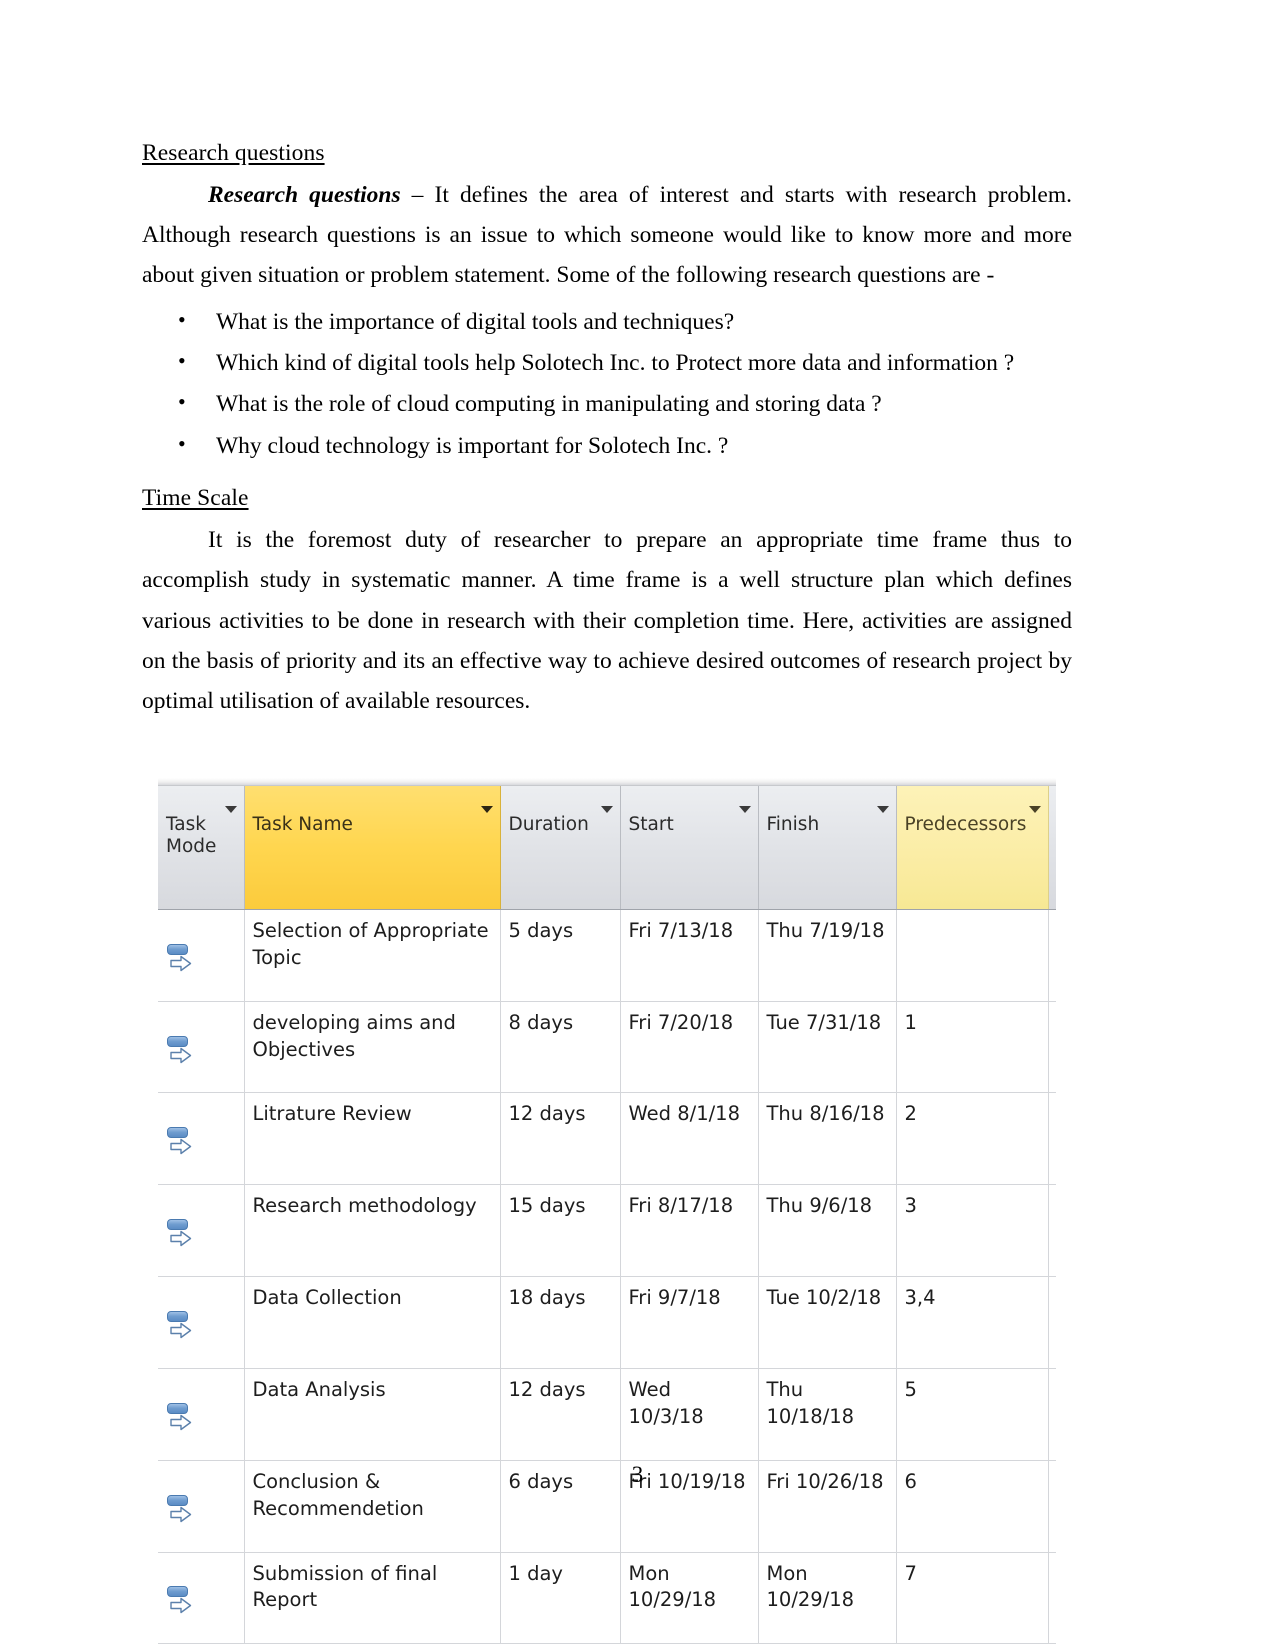  What do you see at coordinates (560, 1322) in the screenshot?
I see `cell-duration: 18 days` at bounding box center [560, 1322].